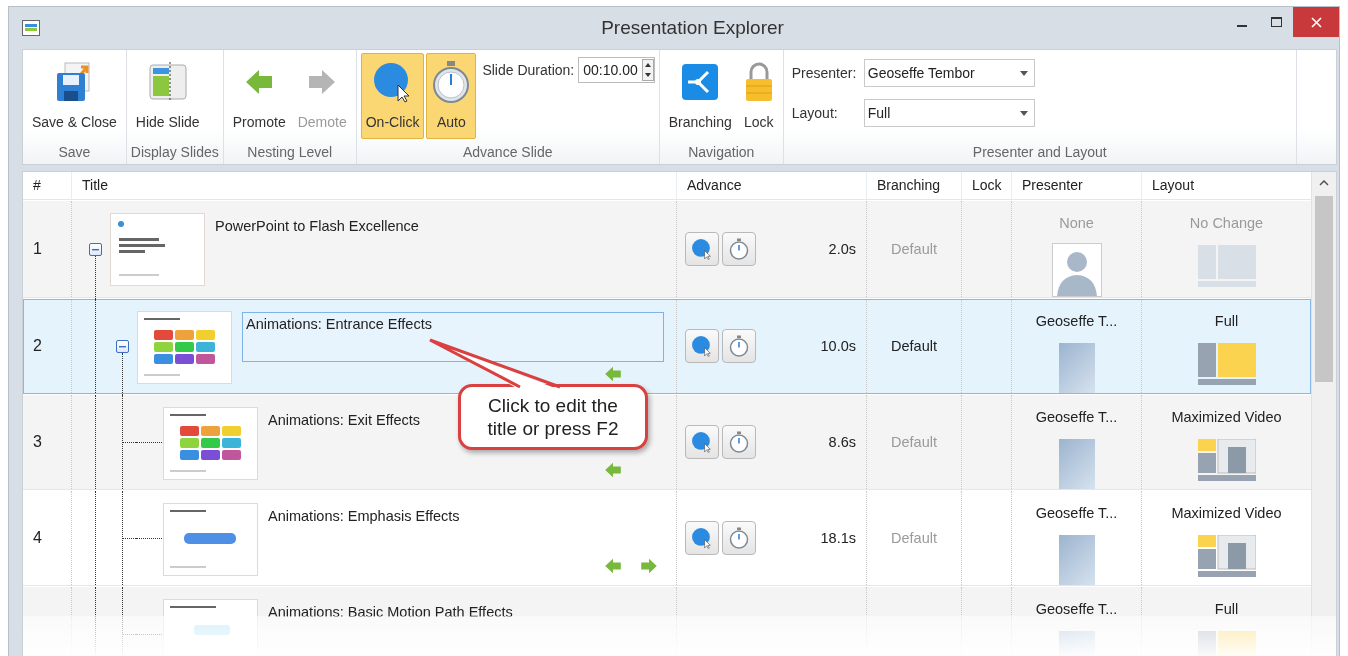 This screenshot has height=656, width=1348. What do you see at coordinates (373, 185) in the screenshot?
I see `column-header: Title` at bounding box center [373, 185].